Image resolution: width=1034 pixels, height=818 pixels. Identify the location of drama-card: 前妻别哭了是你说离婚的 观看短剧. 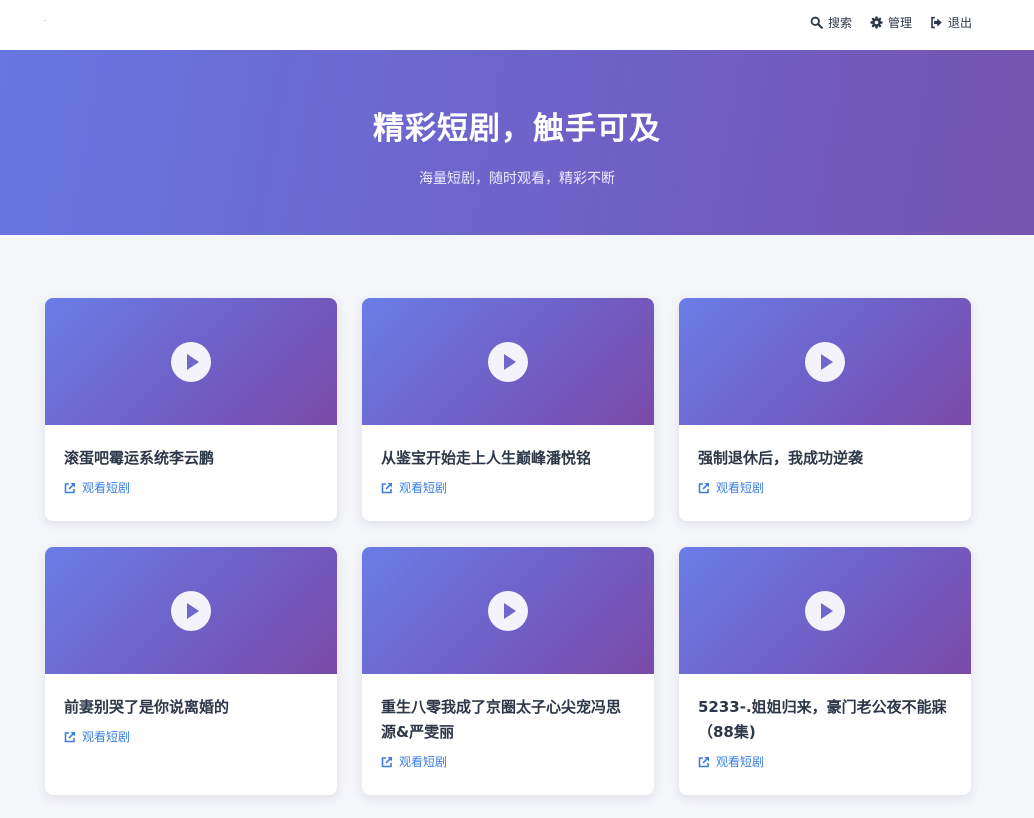
(191, 671).